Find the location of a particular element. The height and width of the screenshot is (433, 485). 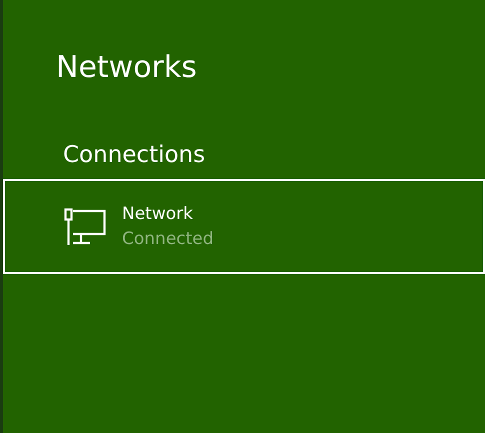

network-name: Network is located at coordinates (158, 214).